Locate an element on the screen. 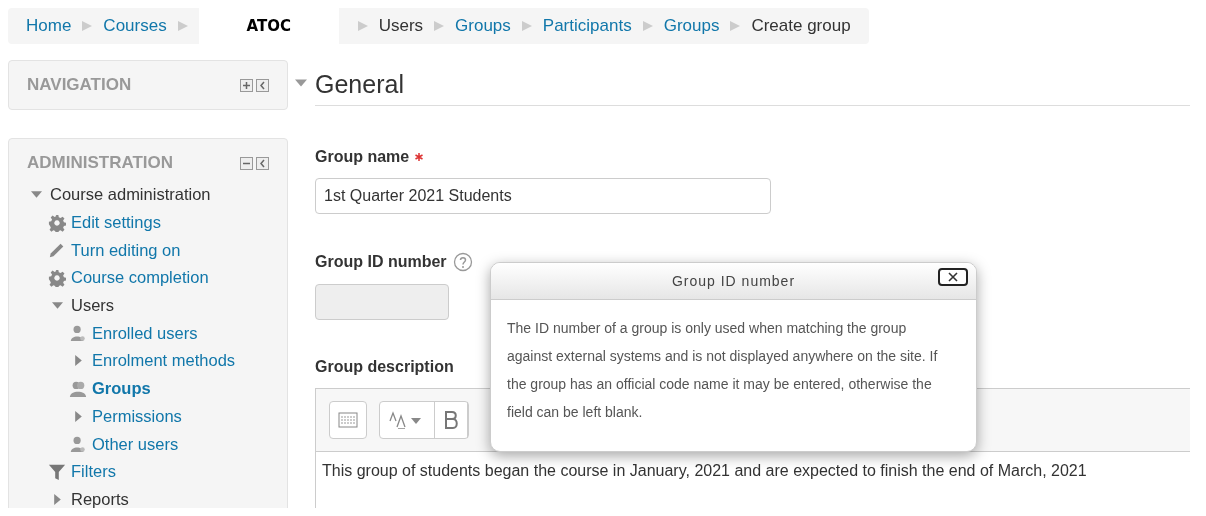 The image size is (1206, 516). breadcrumb-link: Courses is located at coordinates (135, 26).